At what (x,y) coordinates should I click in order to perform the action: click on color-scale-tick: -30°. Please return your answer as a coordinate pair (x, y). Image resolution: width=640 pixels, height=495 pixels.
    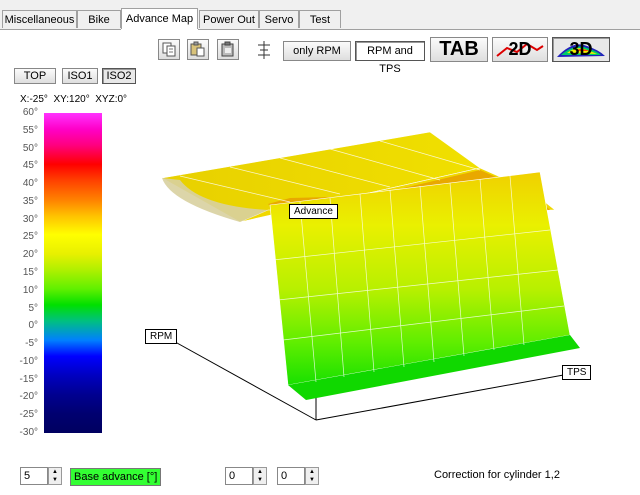
    Looking at the image, I should click on (28, 432).